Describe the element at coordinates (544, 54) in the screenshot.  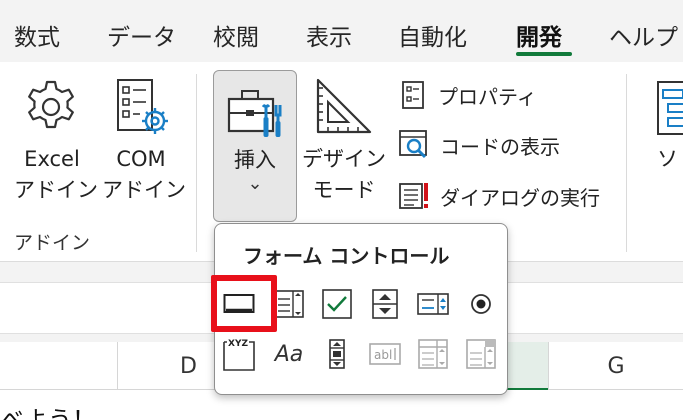
I see `active-tab-indicator` at that location.